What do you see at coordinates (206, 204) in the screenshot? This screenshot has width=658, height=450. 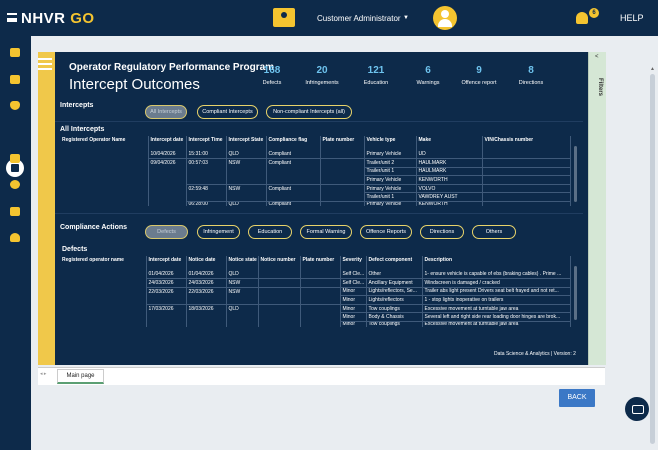 I see `table-cell: 06:28:00` at bounding box center [206, 204].